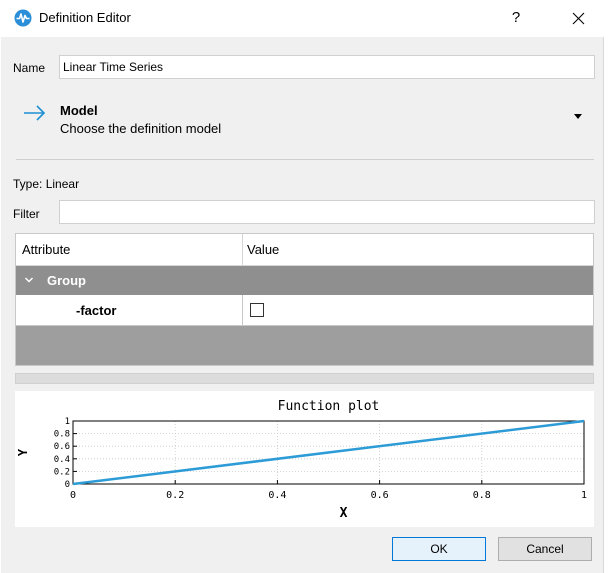  What do you see at coordinates (329, 406) in the screenshot?
I see `plot-title: Function plot` at bounding box center [329, 406].